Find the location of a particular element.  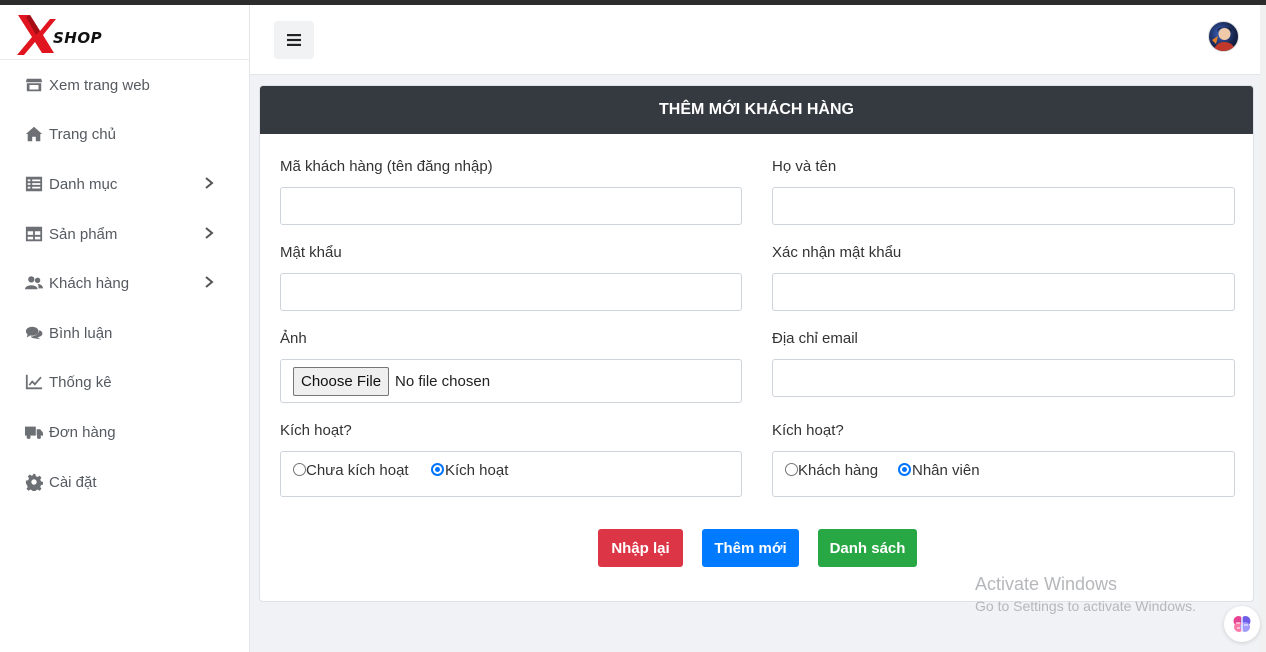

logo-text: SHOP is located at coordinates (78, 38).